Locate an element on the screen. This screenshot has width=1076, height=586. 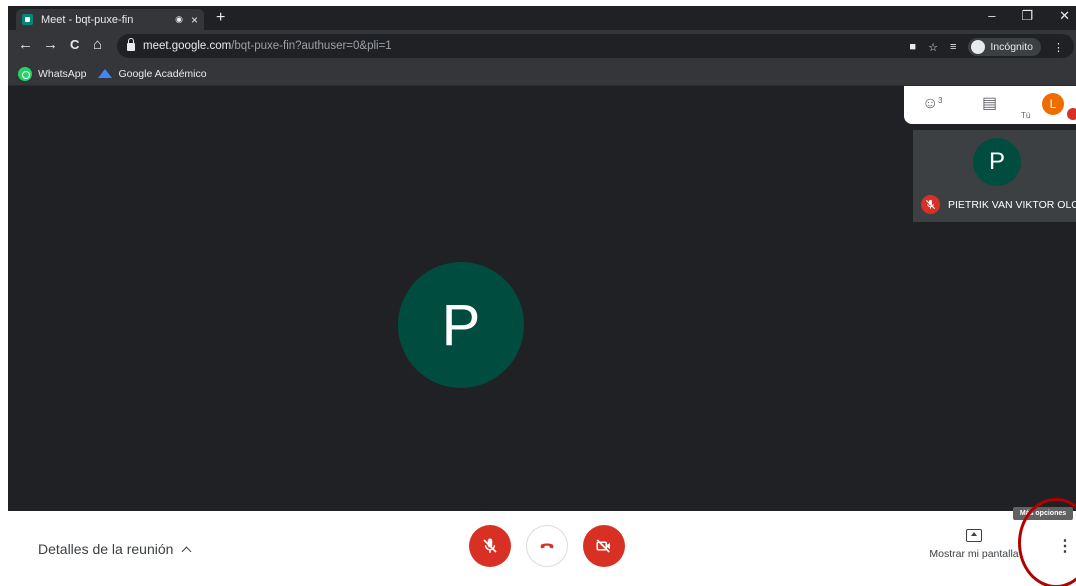
forward-button: → is located at coordinates (50, 45).